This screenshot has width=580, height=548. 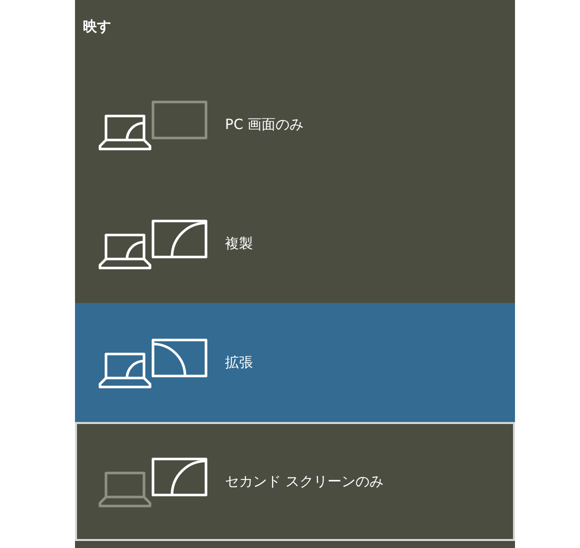 What do you see at coordinates (97, 27) in the screenshot?
I see `panel-title: 映す` at bounding box center [97, 27].